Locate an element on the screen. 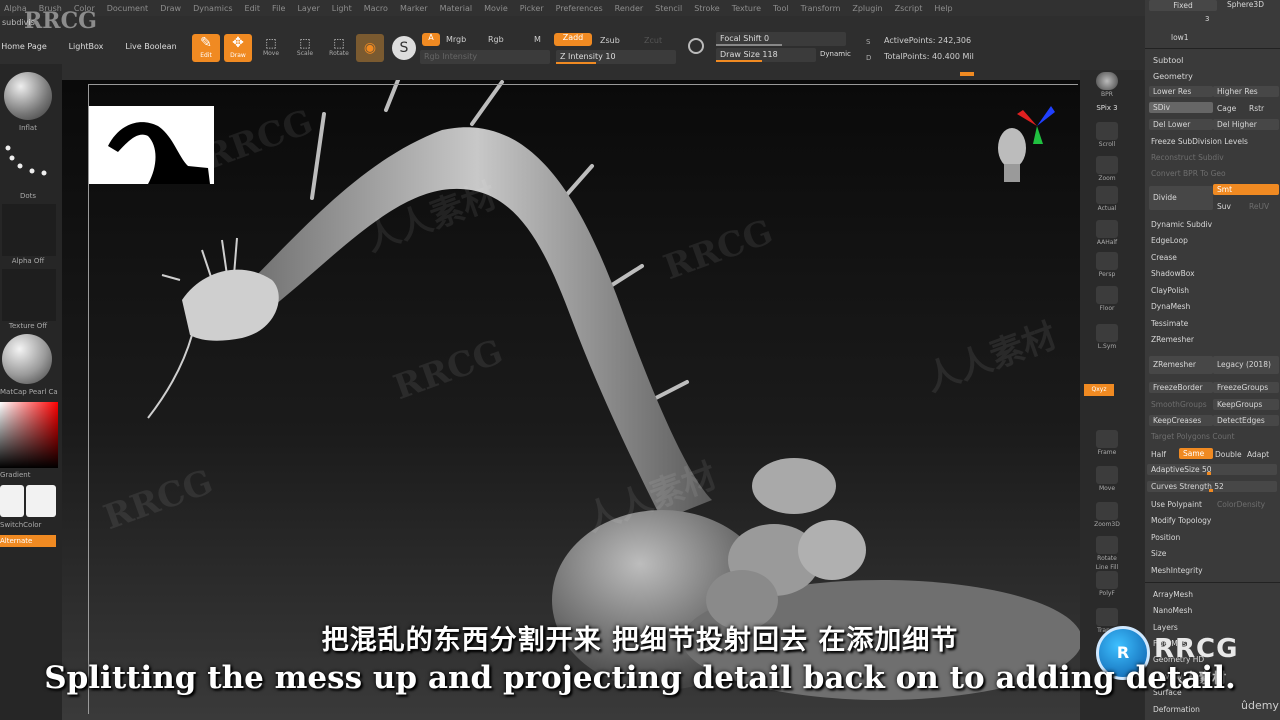  smt-toggle: Smt is located at coordinates (1246, 189).